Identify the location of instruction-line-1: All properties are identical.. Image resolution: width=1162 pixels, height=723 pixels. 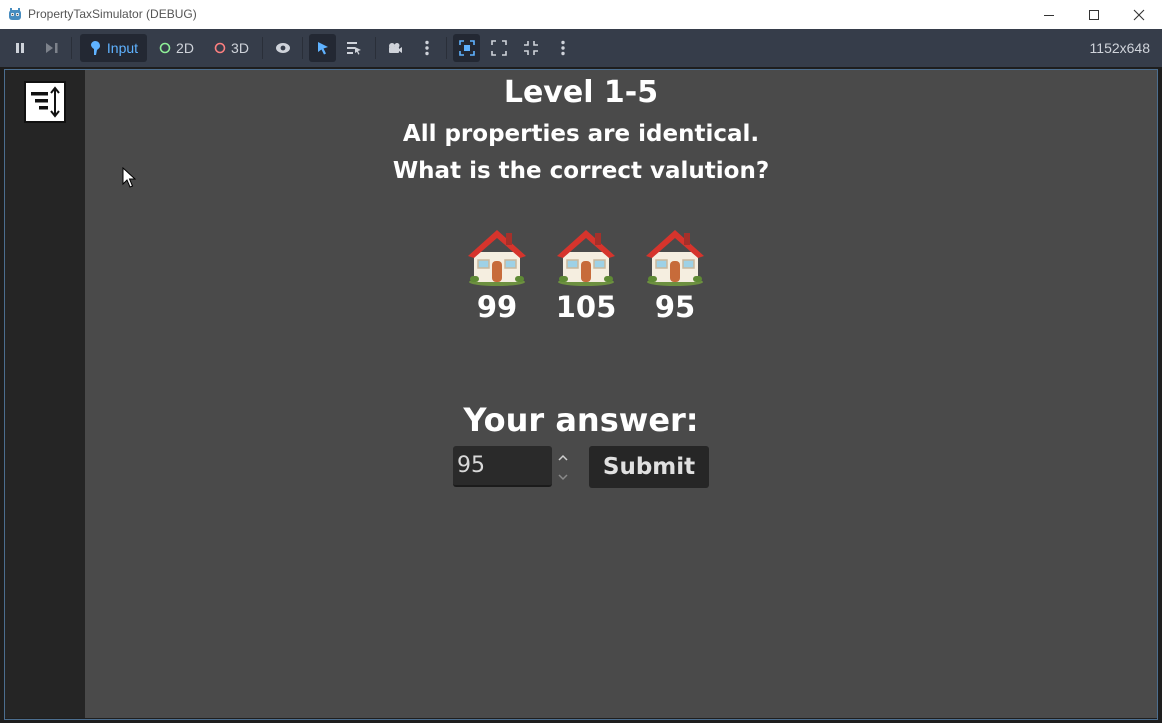
(581, 134).